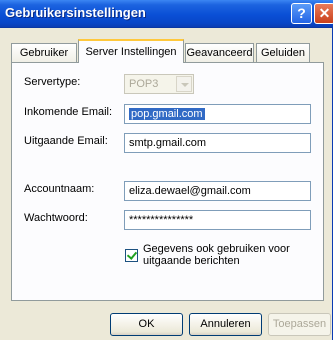 This screenshot has height=340, width=333. Describe the element at coordinates (56, 218) in the screenshot. I see `password-label: Wachtwoord:` at that location.